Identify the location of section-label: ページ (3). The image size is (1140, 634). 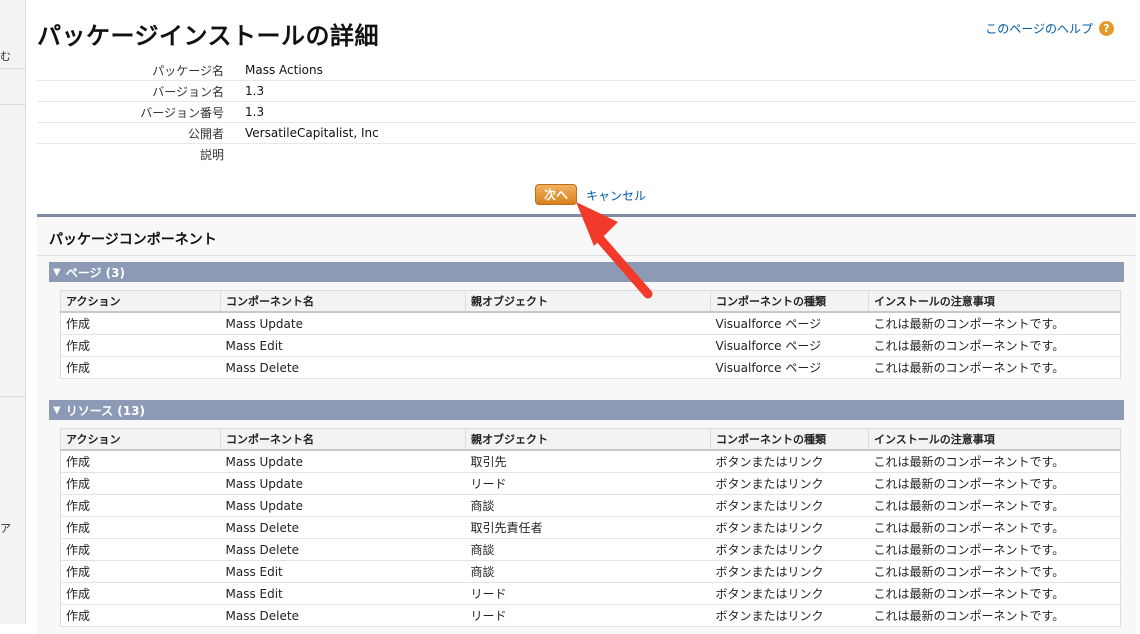
(95, 272).